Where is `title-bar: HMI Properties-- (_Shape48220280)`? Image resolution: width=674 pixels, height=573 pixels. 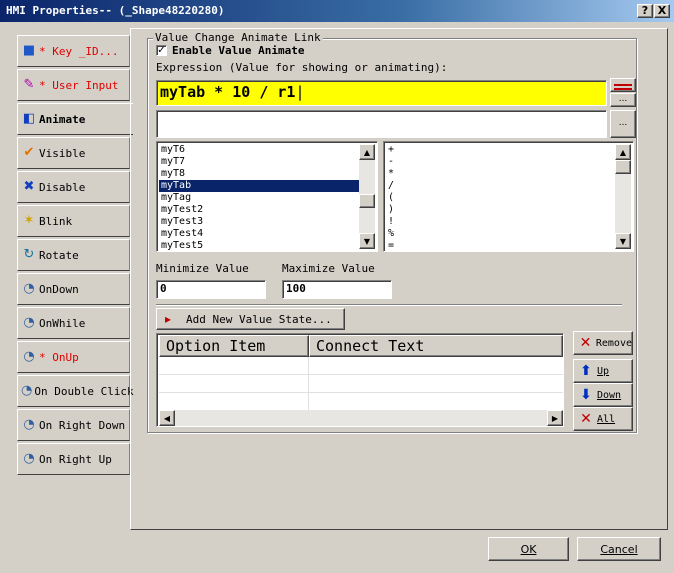
title-bar: HMI Properties-- (_Shape48220280) is located at coordinates (337, 11).